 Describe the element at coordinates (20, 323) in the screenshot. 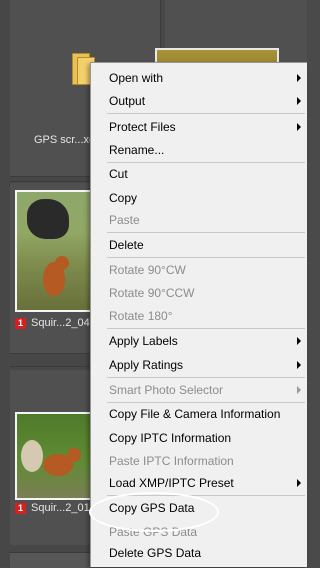

I see `rating-badge-1: 1` at that location.